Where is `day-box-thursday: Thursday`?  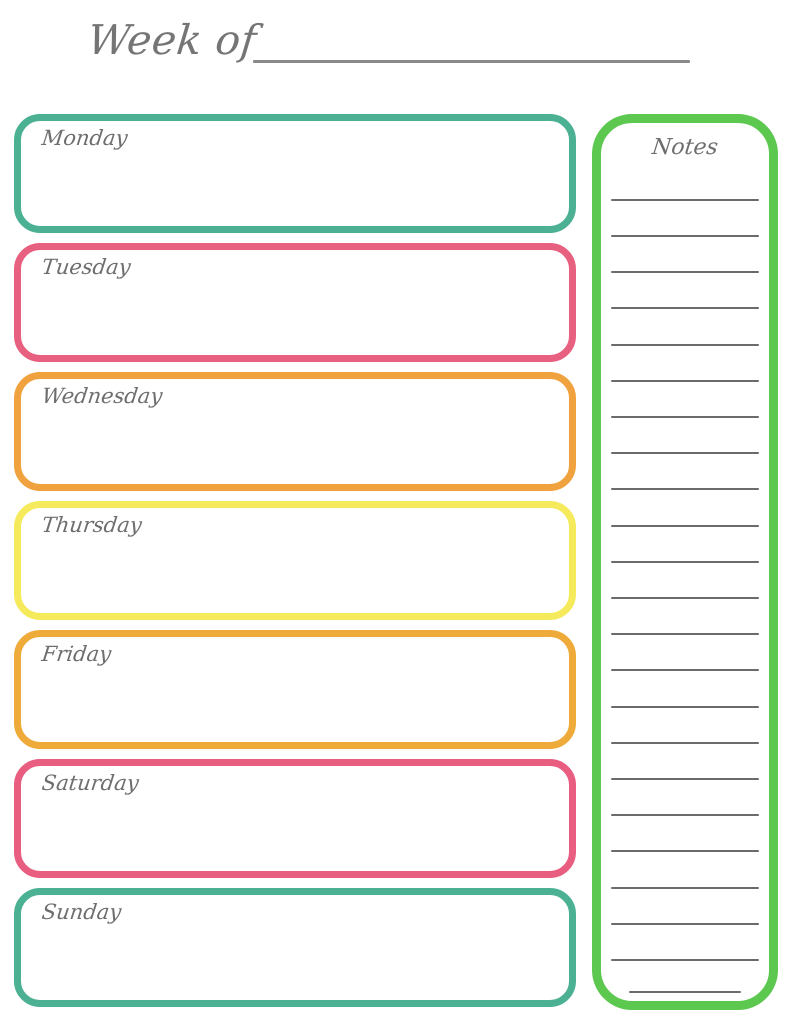 day-box-thursday: Thursday is located at coordinates (295, 560).